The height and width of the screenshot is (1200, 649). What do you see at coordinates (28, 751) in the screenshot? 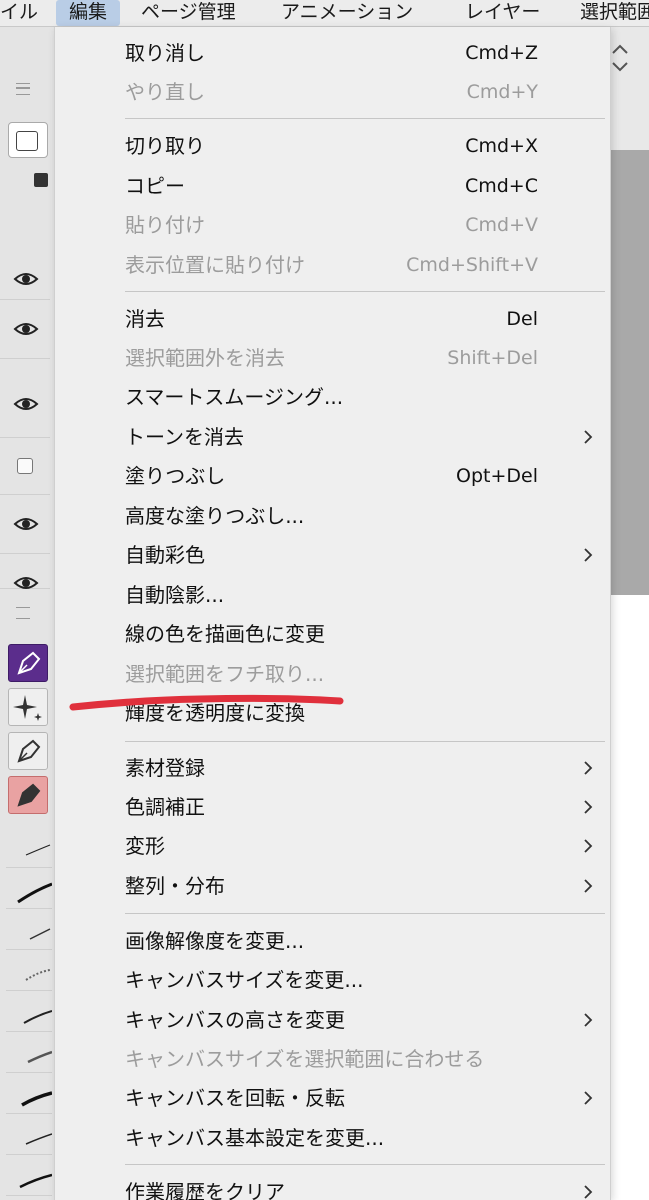
I see `pen-outline-tool-button` at bounding box center [28, 751].